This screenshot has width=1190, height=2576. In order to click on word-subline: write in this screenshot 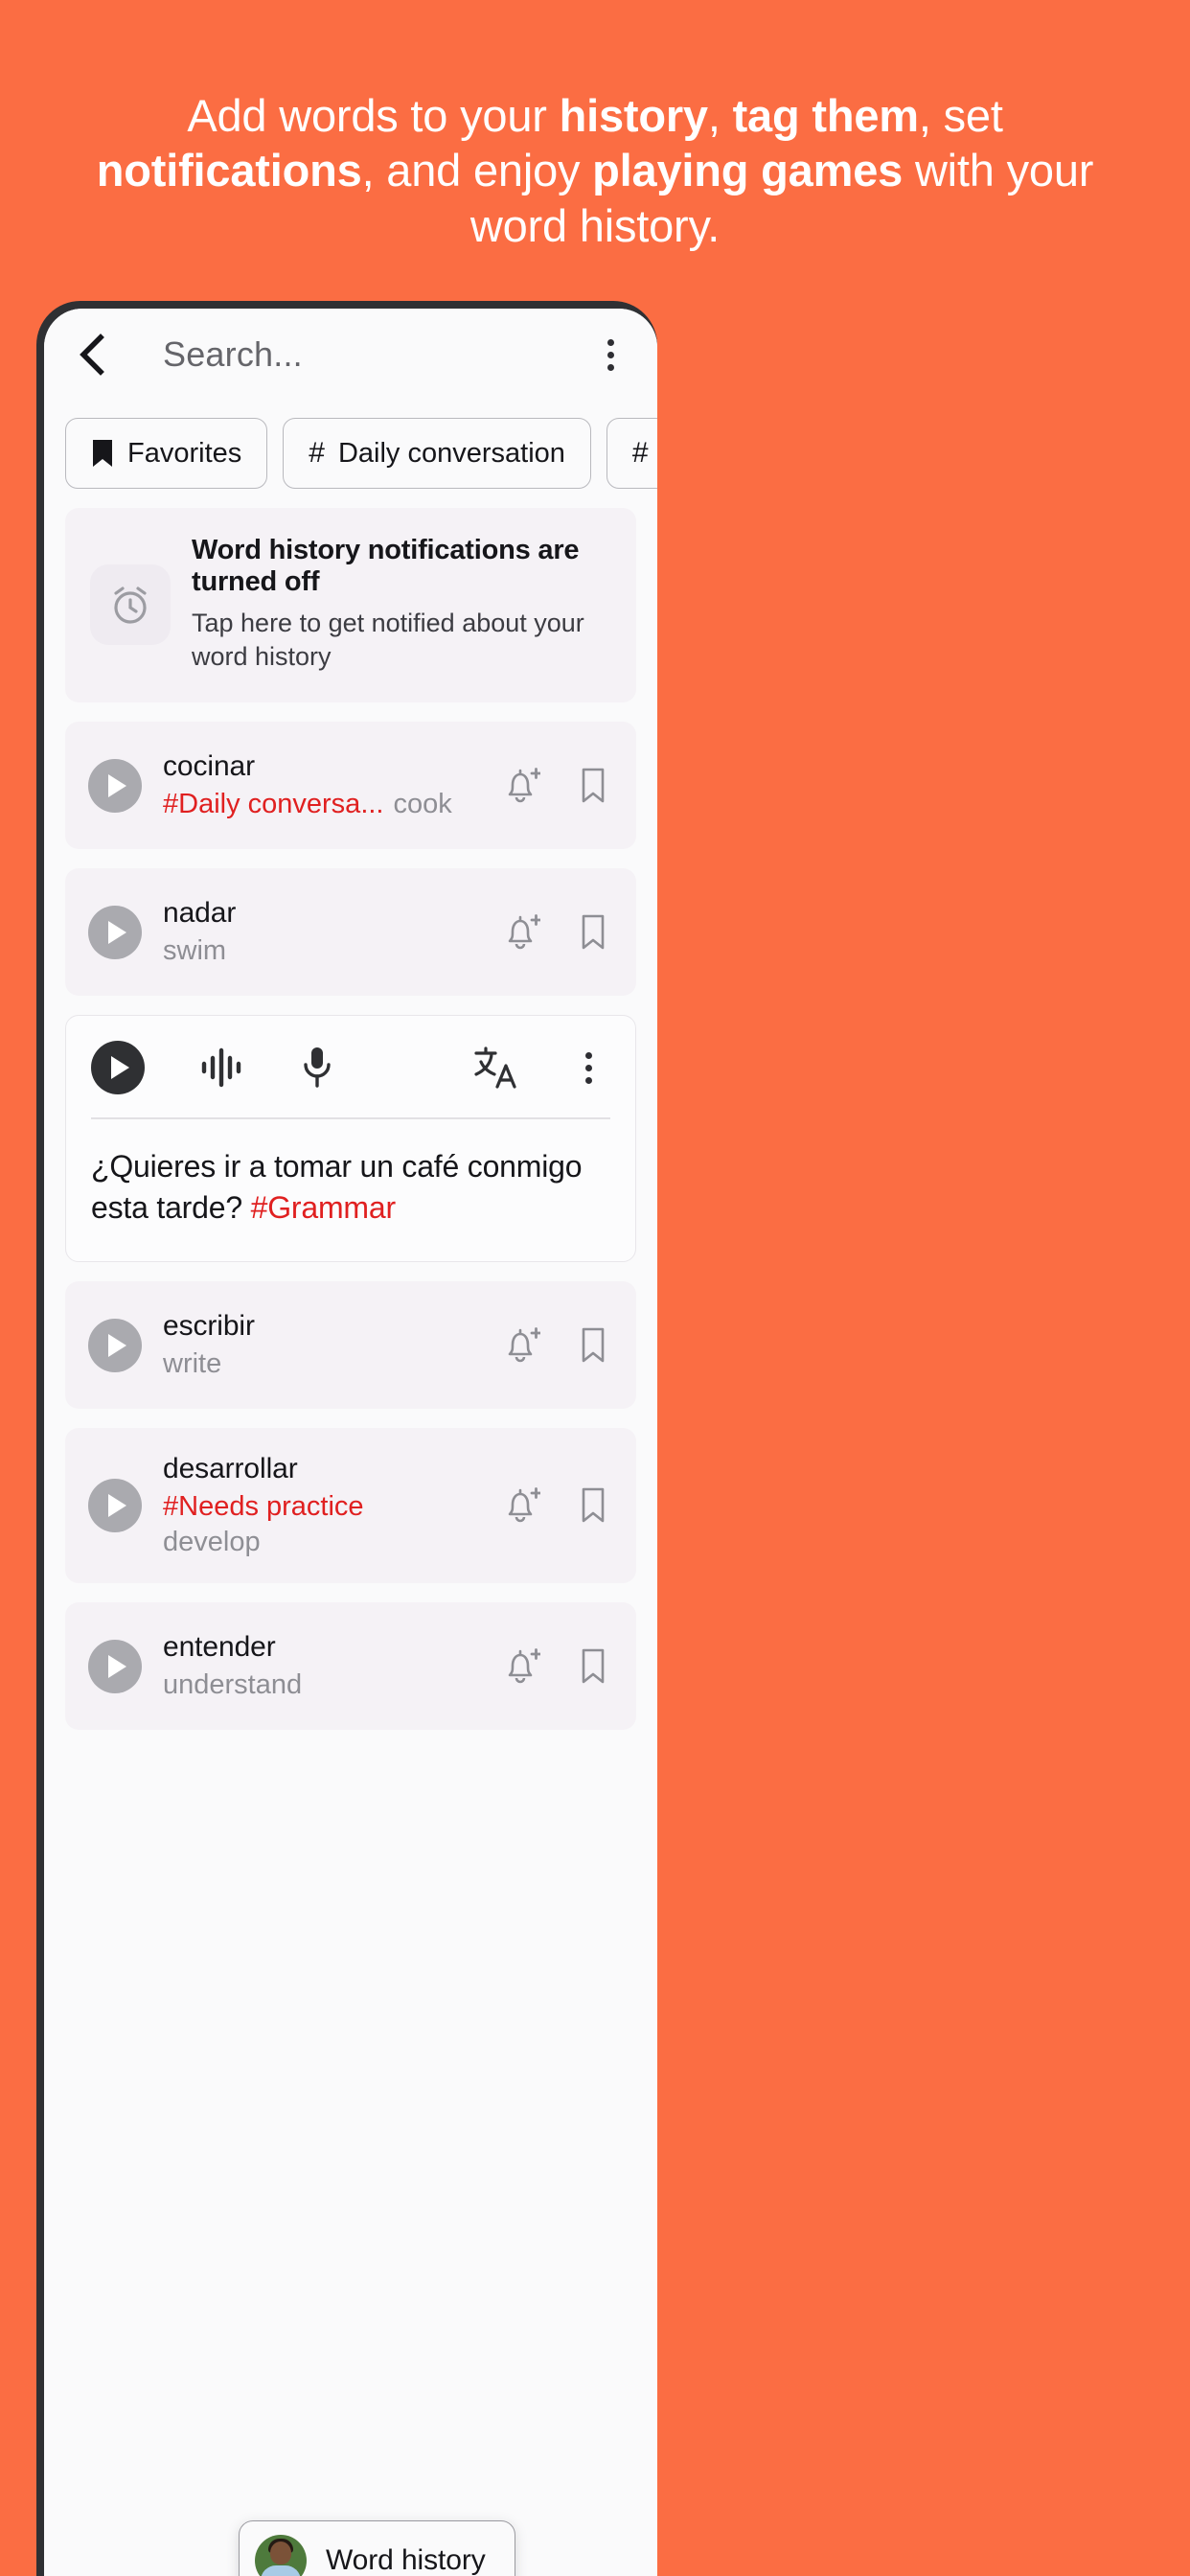, I will do `click(322, 1364)`.